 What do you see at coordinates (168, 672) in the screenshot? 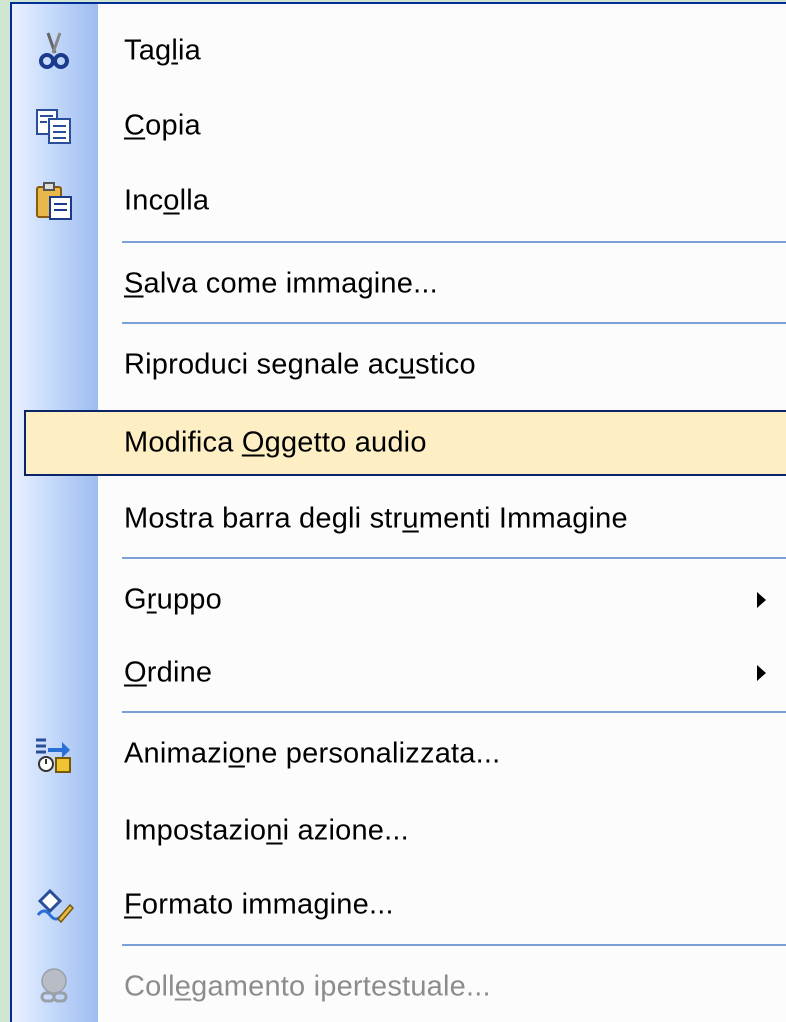
I see `menu-item-label: Ordine` at bounding box center [168, 672].